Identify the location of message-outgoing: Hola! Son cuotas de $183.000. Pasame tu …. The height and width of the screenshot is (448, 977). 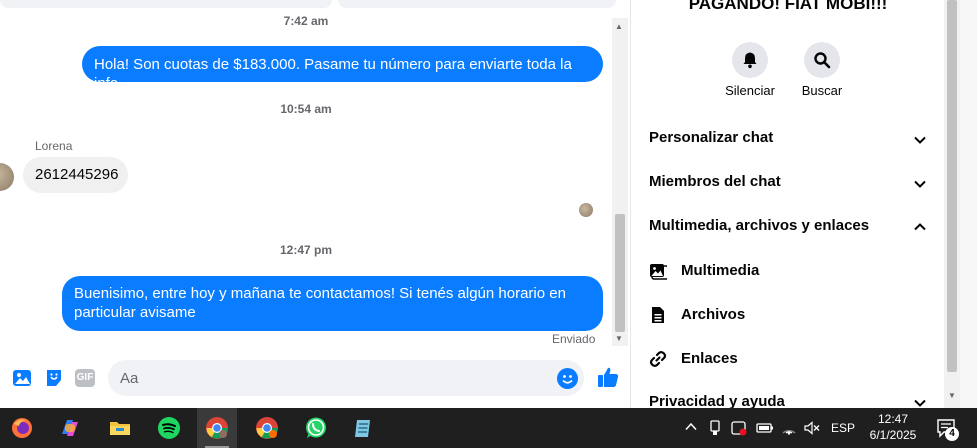
(342, 69).